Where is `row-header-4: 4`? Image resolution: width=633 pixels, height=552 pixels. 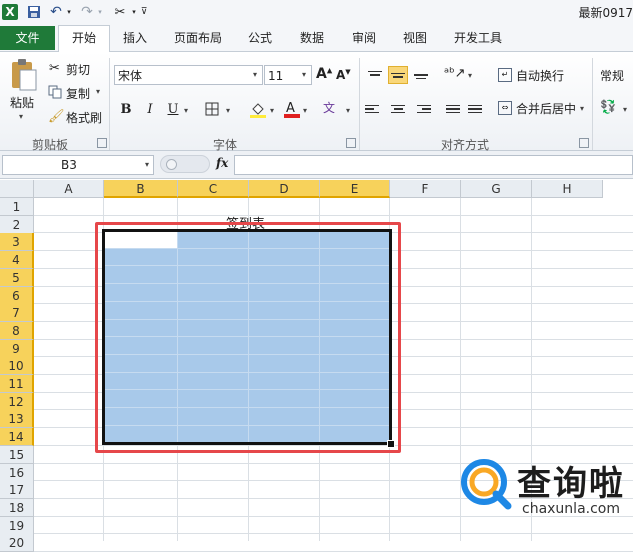
row-header-4: 4 is located at coordinates (17, 260).